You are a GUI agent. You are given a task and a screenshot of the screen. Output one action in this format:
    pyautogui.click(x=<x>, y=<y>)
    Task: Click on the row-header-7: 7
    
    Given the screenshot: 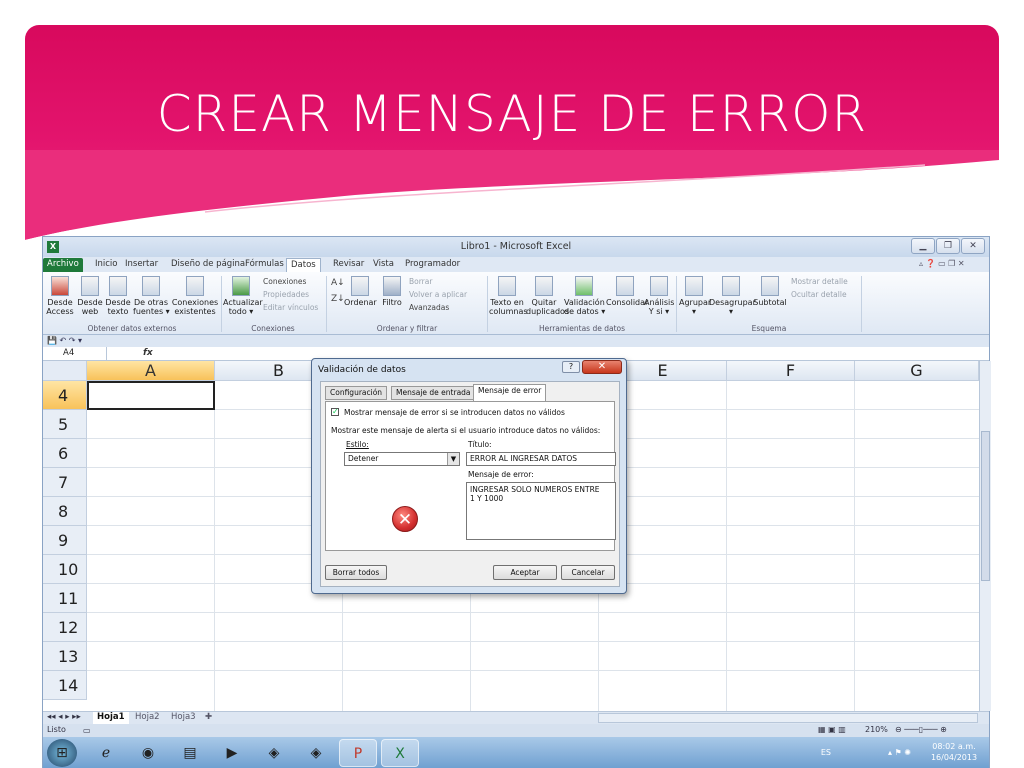 What is the action you would take?
    pyautogui.click(x=65, y=482)
    